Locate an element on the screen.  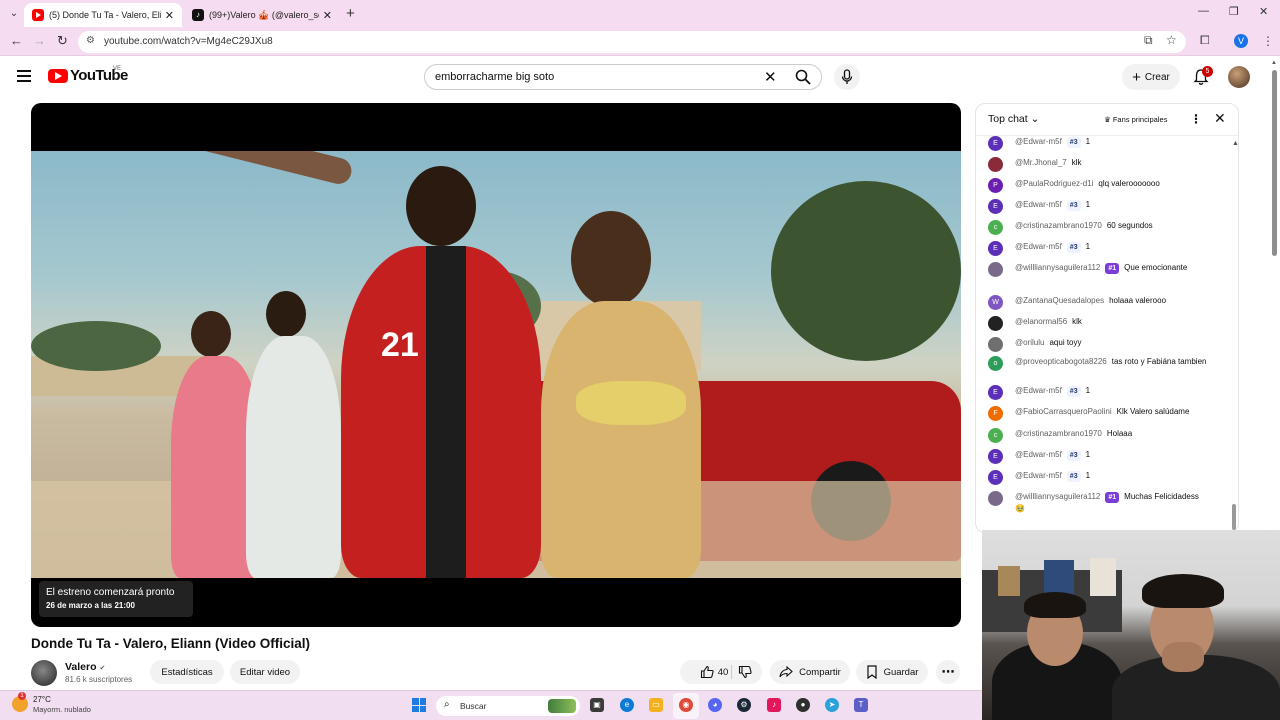
chat-message: c @cristinazambrano1970 Holaaa is located at coordinates (1099, 435).